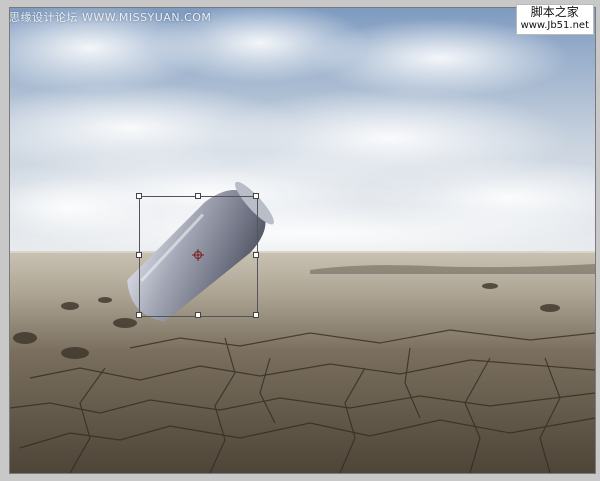 This screenshot has height=481, width=600. What do you see at coordinates (139, 255) in the screenshot?
I see `transform-handle-middle-left` at bounding box center [139, 255].